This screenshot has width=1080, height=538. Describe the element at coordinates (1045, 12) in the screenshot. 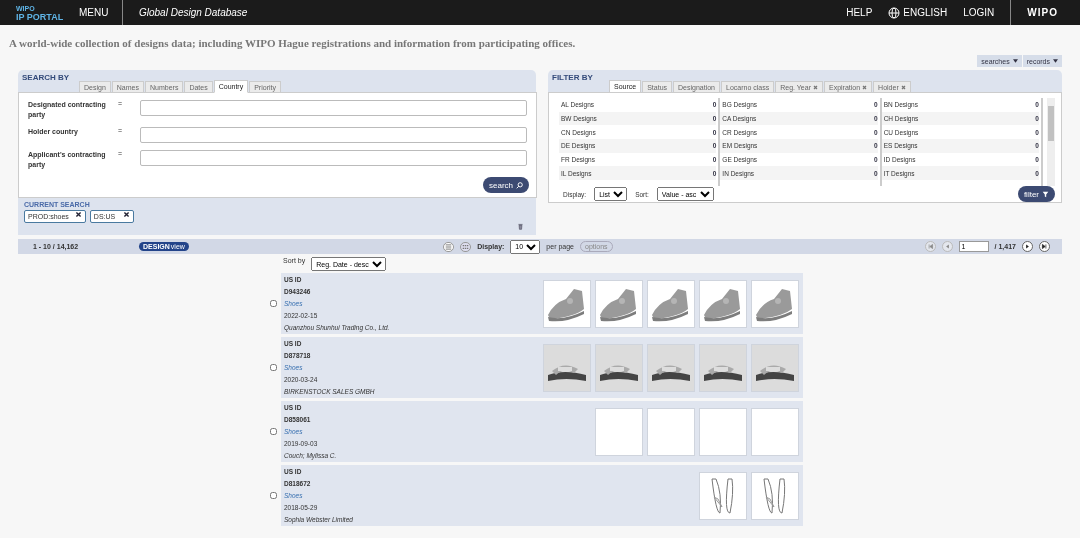

I see `brand-logo: WIPO` at that location.